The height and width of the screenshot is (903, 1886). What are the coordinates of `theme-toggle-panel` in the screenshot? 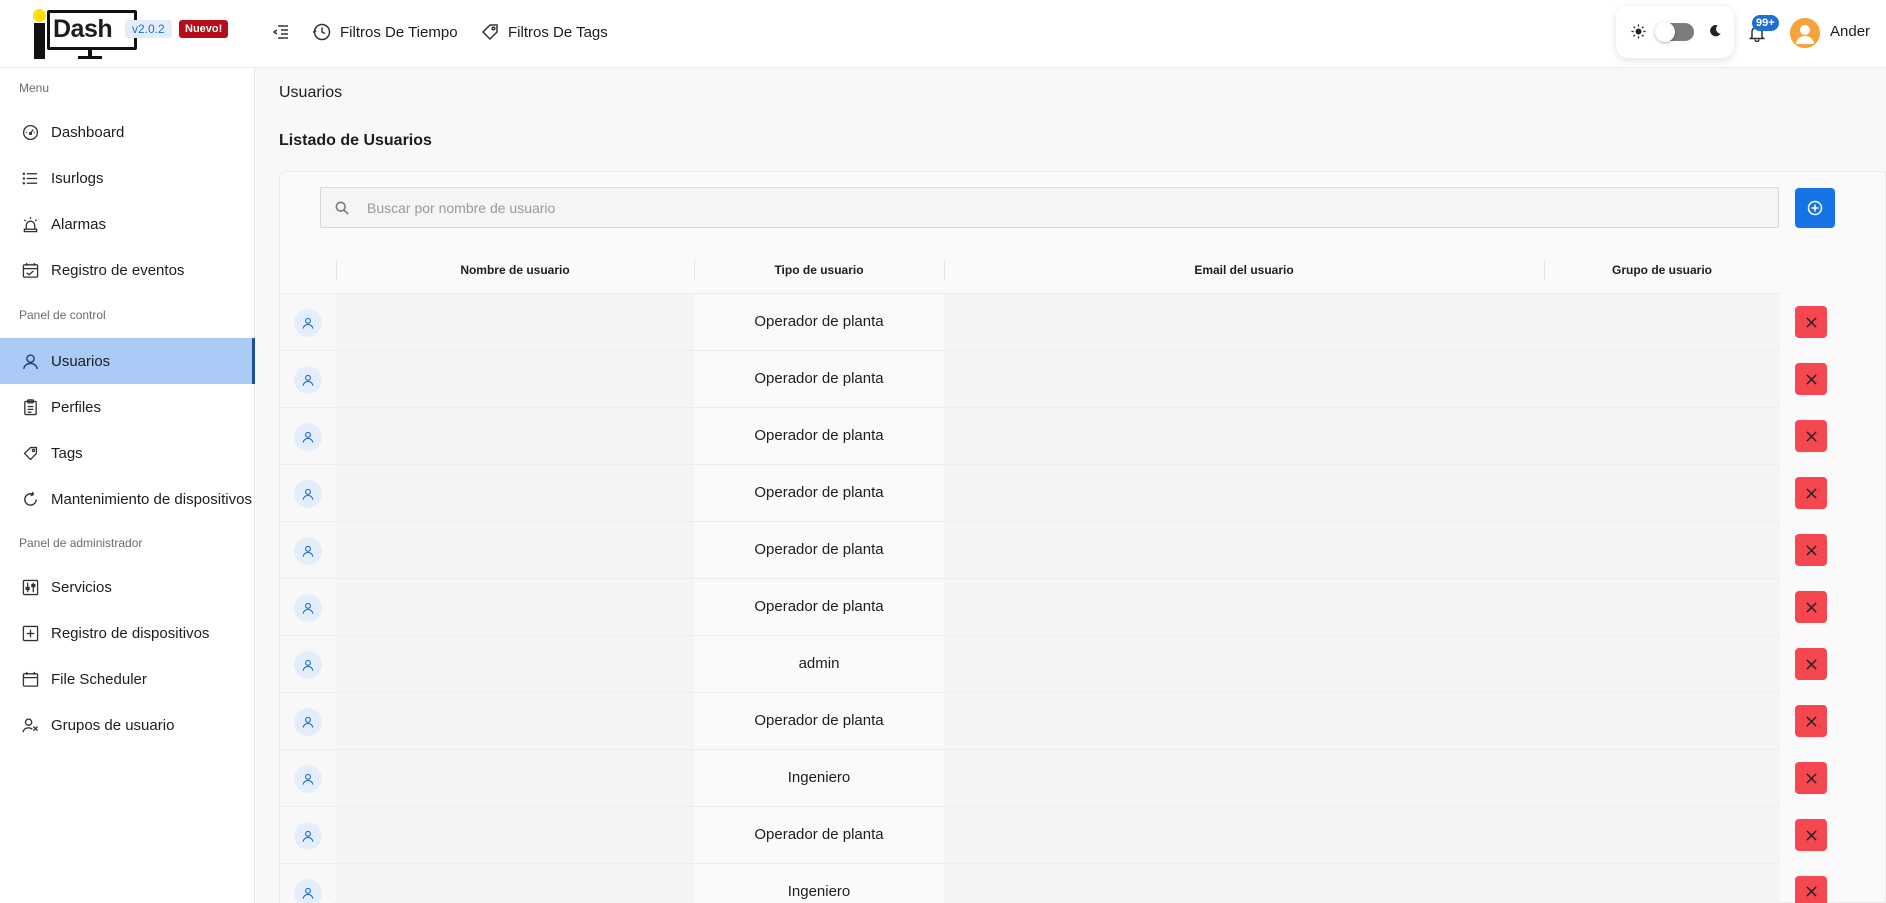 It's located at (1675, 32).